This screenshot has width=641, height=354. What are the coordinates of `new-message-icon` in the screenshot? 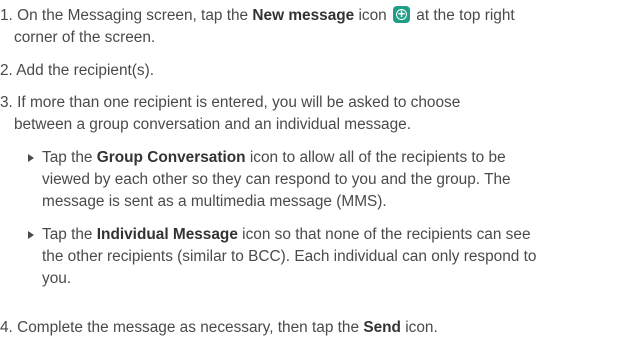 It's located at (402, 14).